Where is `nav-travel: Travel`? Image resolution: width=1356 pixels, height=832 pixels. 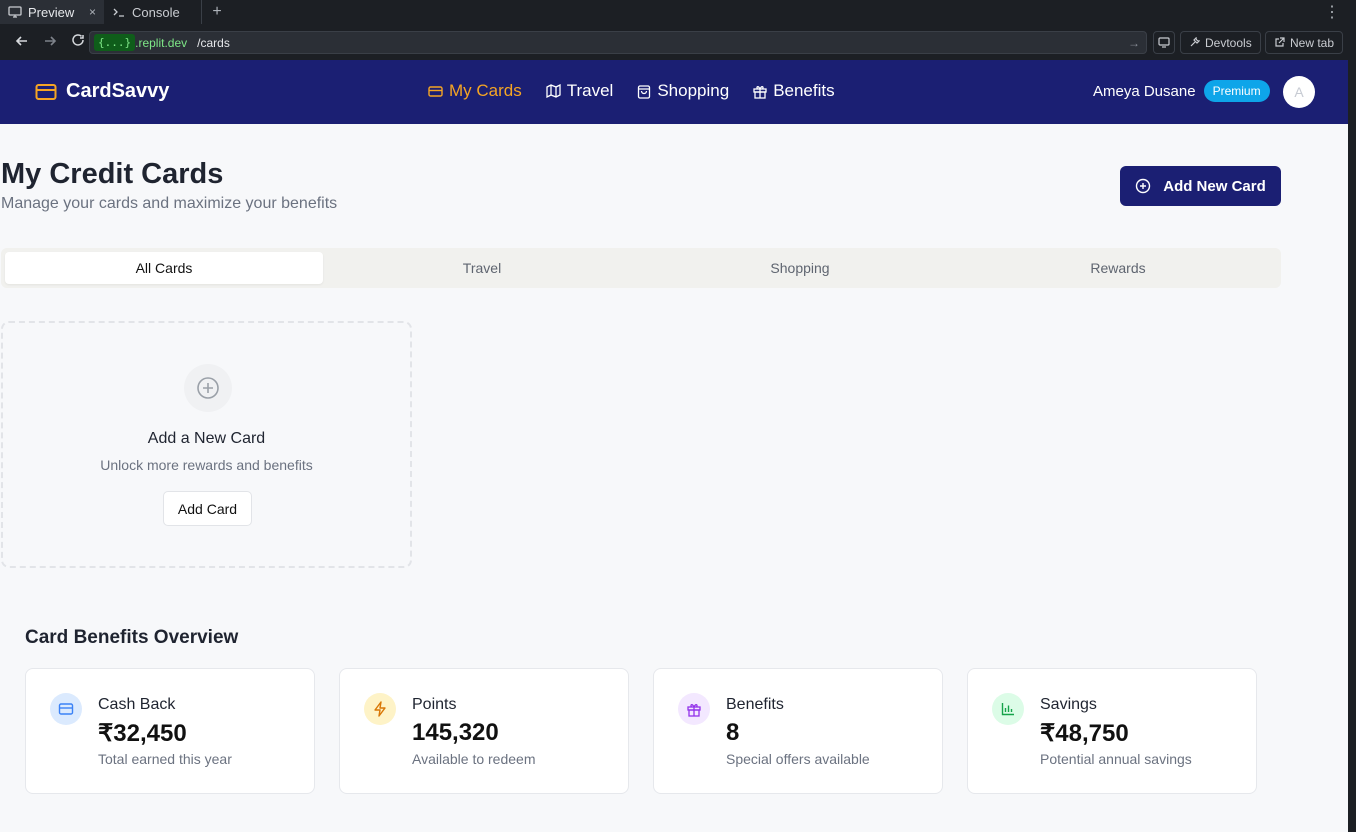 nav-travel: Travel is located at coordinates (580, 91).